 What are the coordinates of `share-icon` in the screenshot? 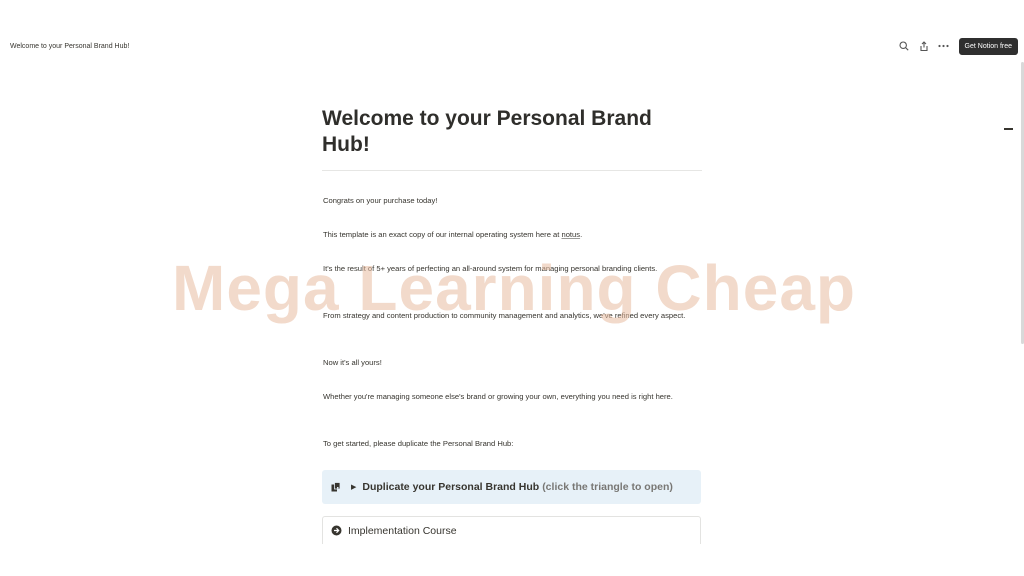 It's located at (924, 46).